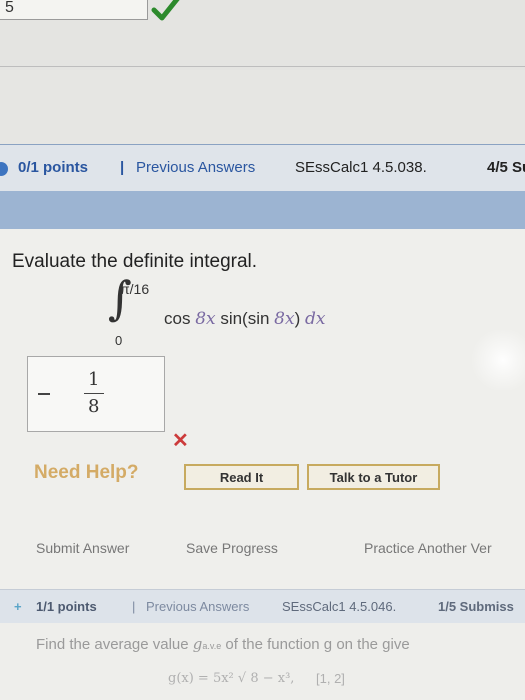 This screenshot has height=700, width=525. What do you see at coordinates (330, 678) in the screenshot?
I see `interval: [1, 2]` at bounding box center [330, 678].